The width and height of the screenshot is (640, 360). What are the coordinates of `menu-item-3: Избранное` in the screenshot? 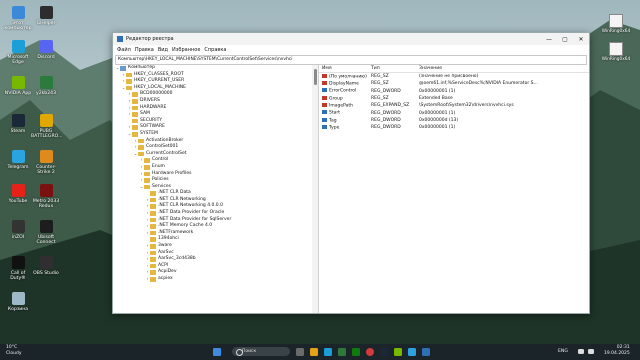 It's located at (186, 50).